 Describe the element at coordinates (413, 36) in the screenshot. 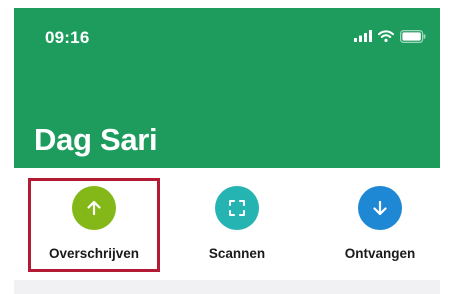

I see `battery-icon` at that location.